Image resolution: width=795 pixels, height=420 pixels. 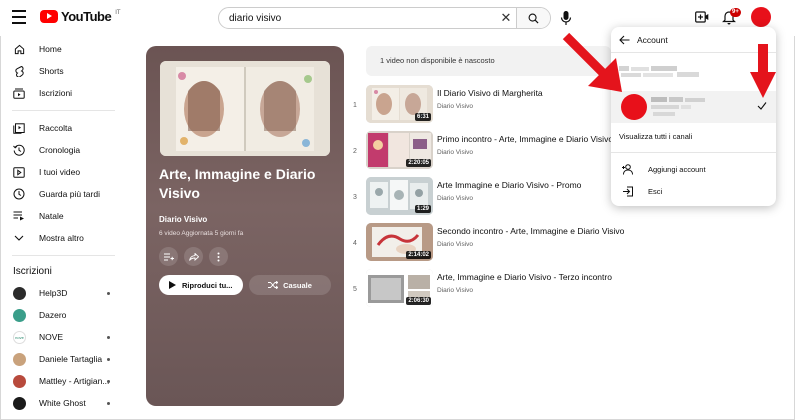 What do you see at coordinates (533, 18) in the screenshot?
I see `search-button` at bounding box center [533, 18].